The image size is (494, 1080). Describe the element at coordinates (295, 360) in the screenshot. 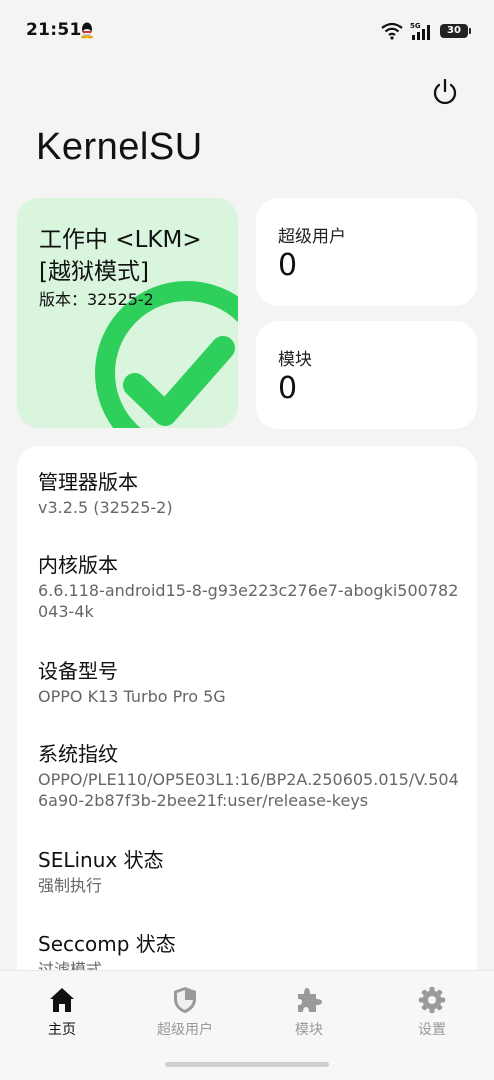

I see `module-count-label: 模块` at that location.